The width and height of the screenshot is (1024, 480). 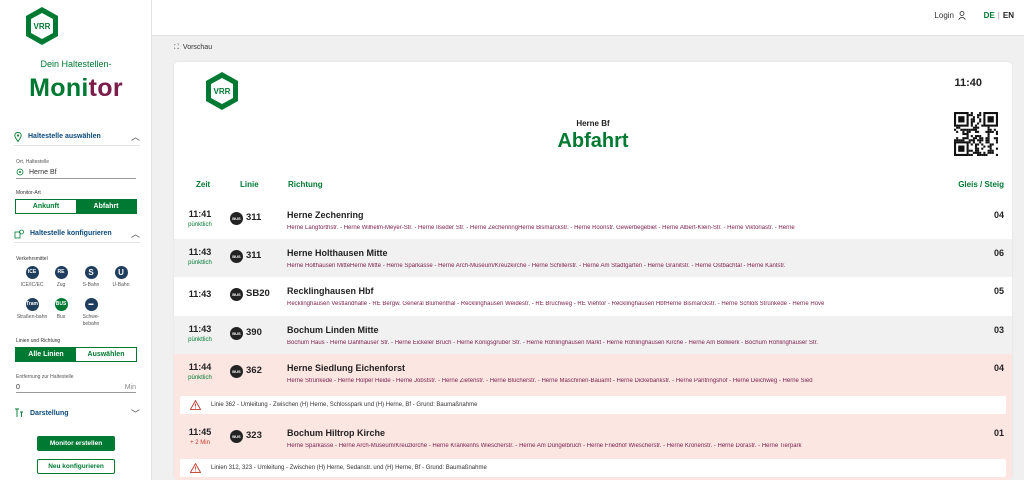 What do you see at coordinates (61, 309) in the screenshot?
I see `transport-bus: BUS Bus` at bounding box center [61, 309].